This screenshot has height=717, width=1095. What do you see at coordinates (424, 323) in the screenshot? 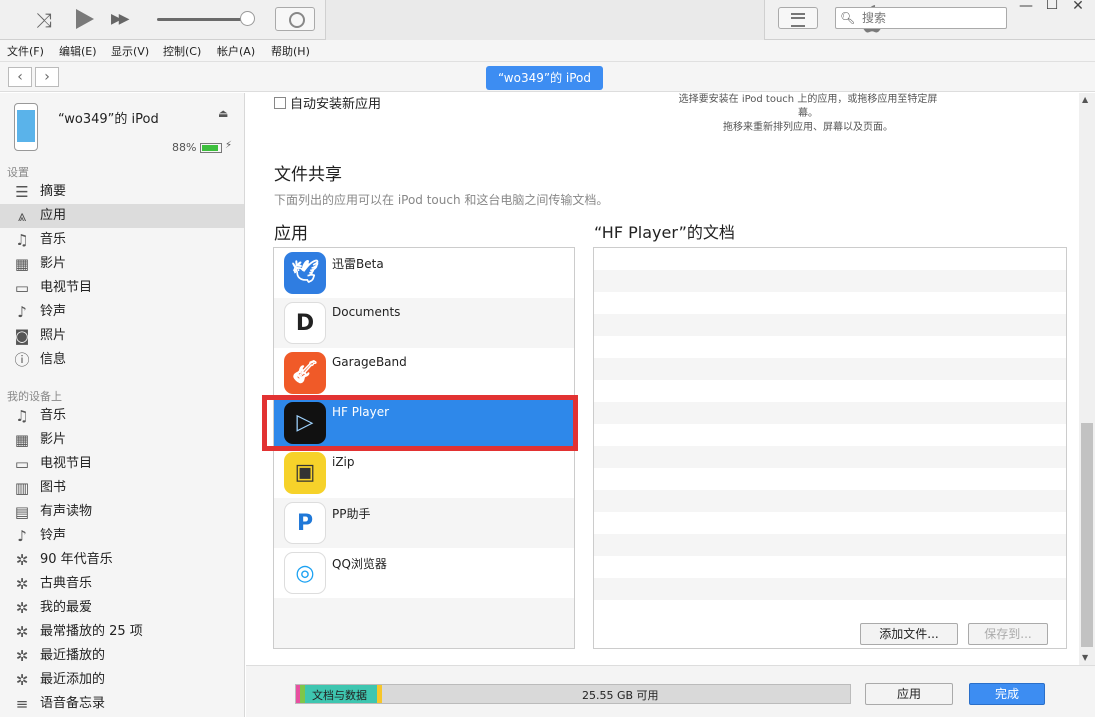
I see `app-row: D Documents` at bounding box center [424, 323].